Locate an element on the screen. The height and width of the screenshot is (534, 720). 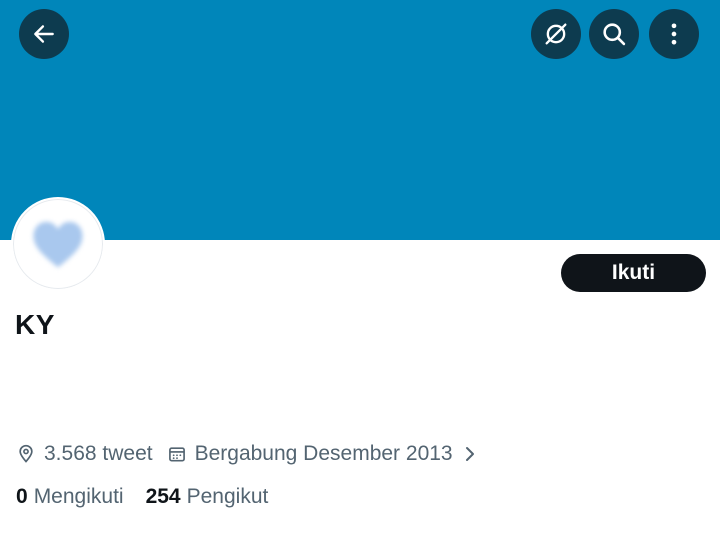
following-link: 0 Mengikuti is located at coordinates (70, 497).